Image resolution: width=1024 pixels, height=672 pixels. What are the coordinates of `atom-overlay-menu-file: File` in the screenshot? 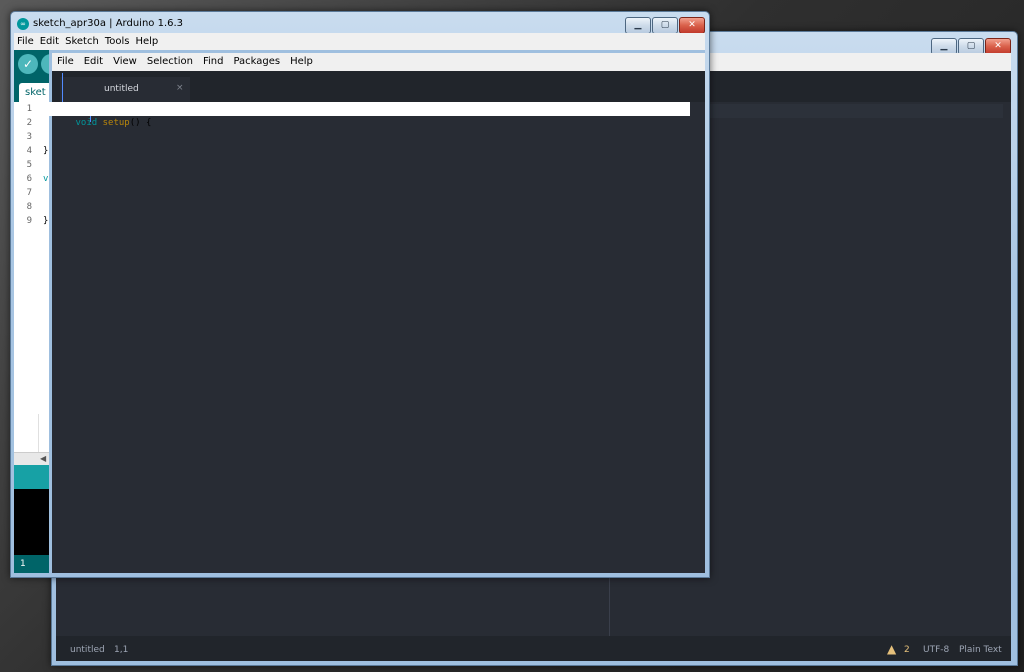 It's located at (65, 62).